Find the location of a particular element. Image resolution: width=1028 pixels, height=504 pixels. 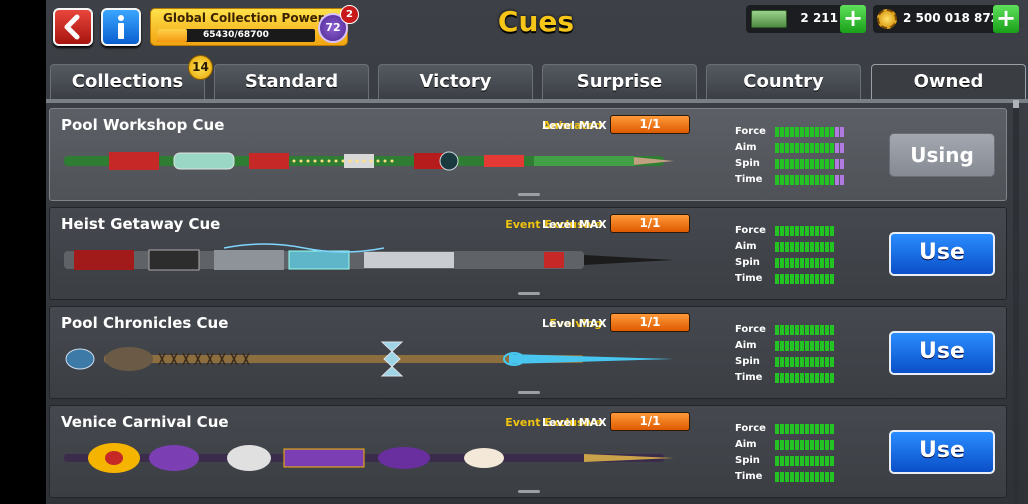

collection-power-label: Global Collection Power is located at coordinates (243, 18).